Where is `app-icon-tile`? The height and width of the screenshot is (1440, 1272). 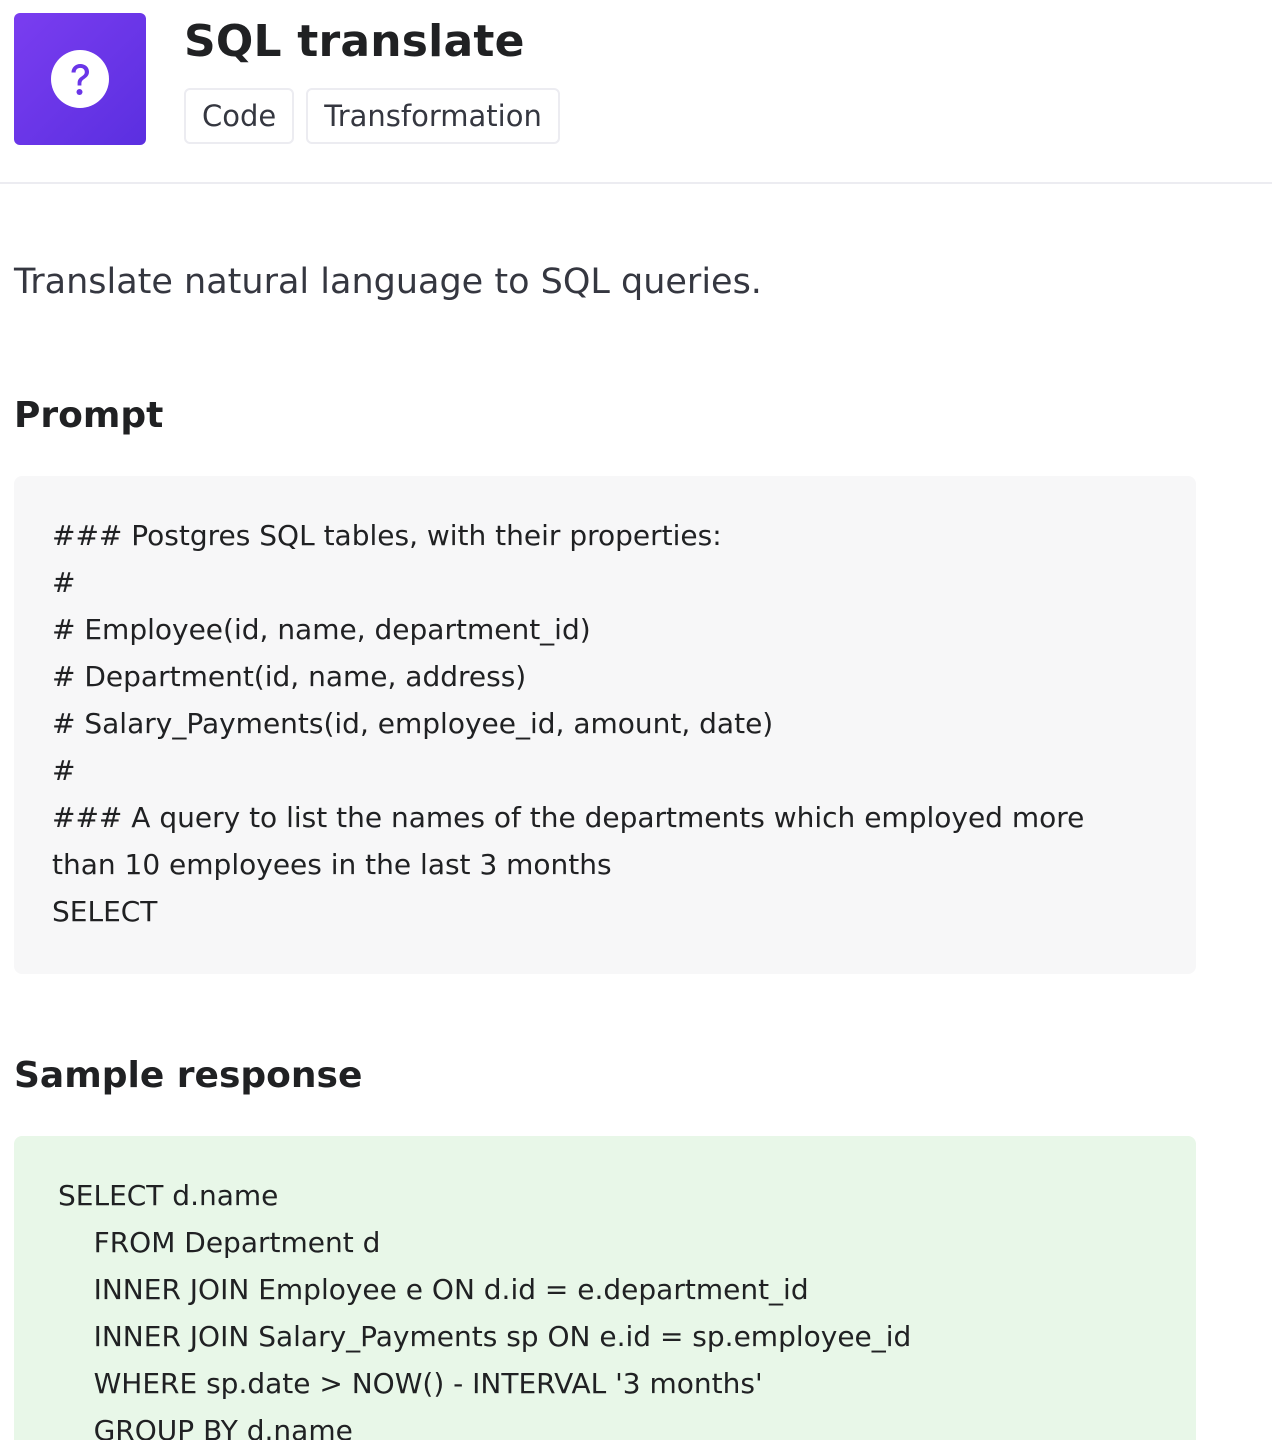 app-icon-tile is located at coordinates (80, 79).